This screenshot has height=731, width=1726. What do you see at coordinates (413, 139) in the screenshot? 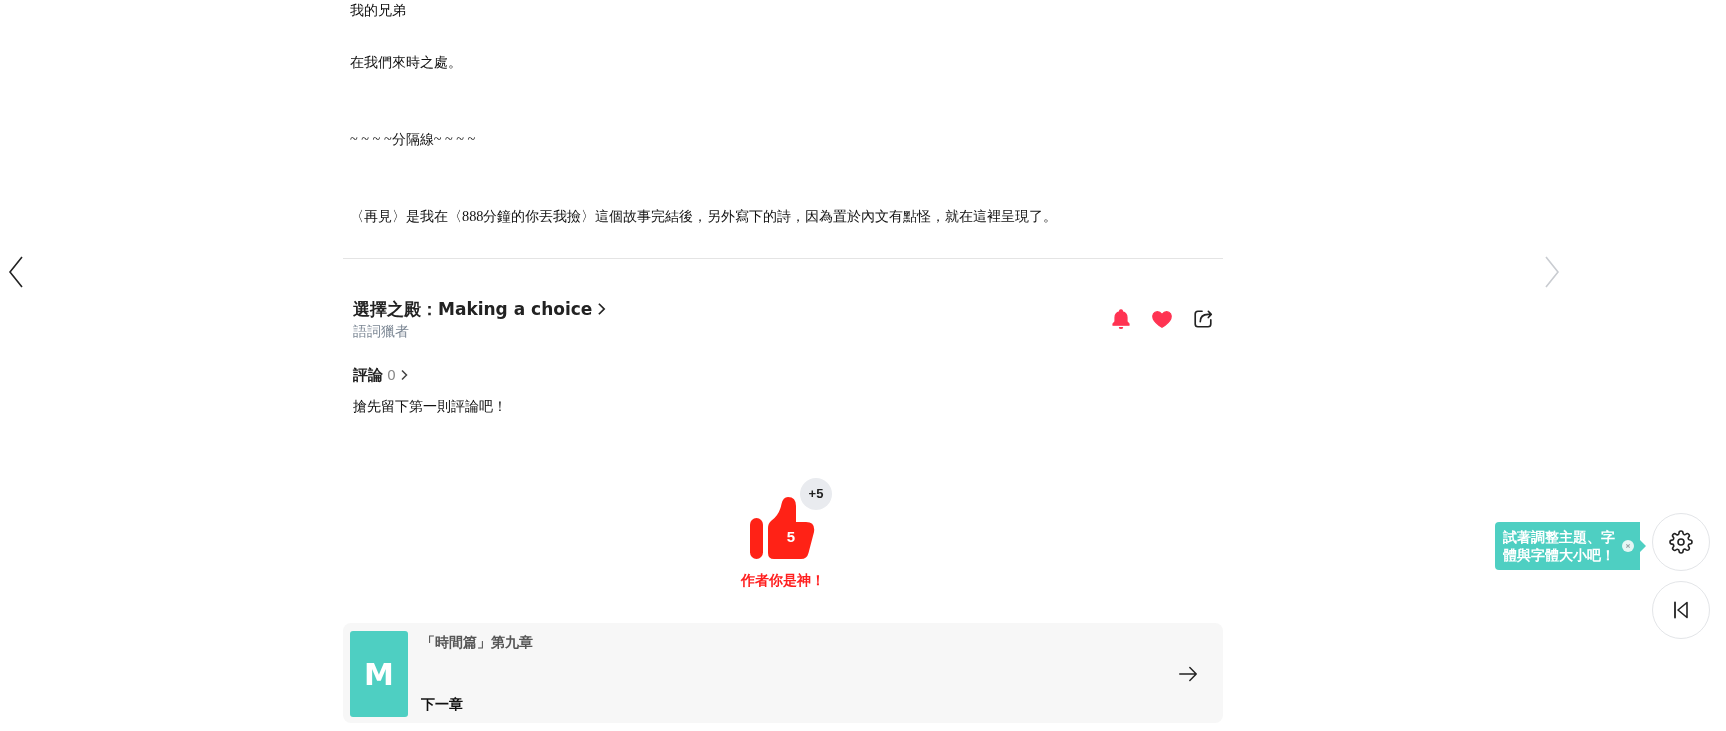
I see `paragraph-text: ~ ~ ~ ~分隔線~ ~ ~ ~` at bounding box center [413, 139].